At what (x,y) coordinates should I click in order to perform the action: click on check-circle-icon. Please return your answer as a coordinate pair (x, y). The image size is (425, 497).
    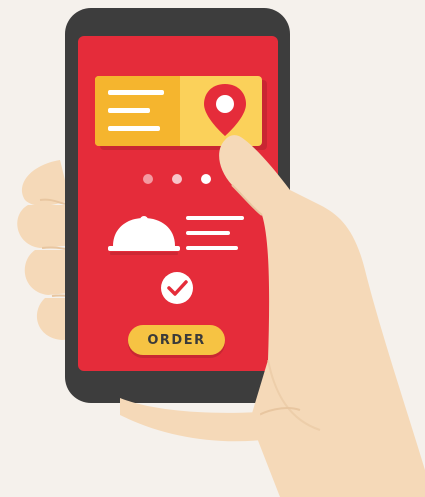
    Looking at the image, I should click on (177, 288).